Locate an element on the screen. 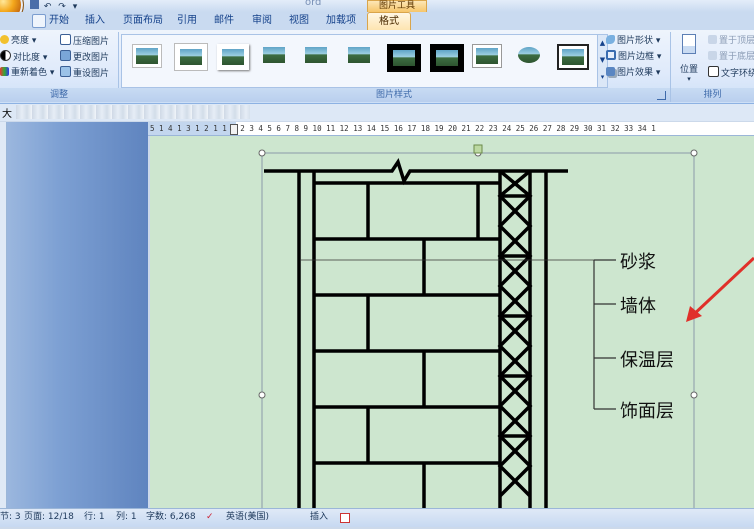  compress-pictures-button: 压缩图片 is located at coordinates (84, 41).